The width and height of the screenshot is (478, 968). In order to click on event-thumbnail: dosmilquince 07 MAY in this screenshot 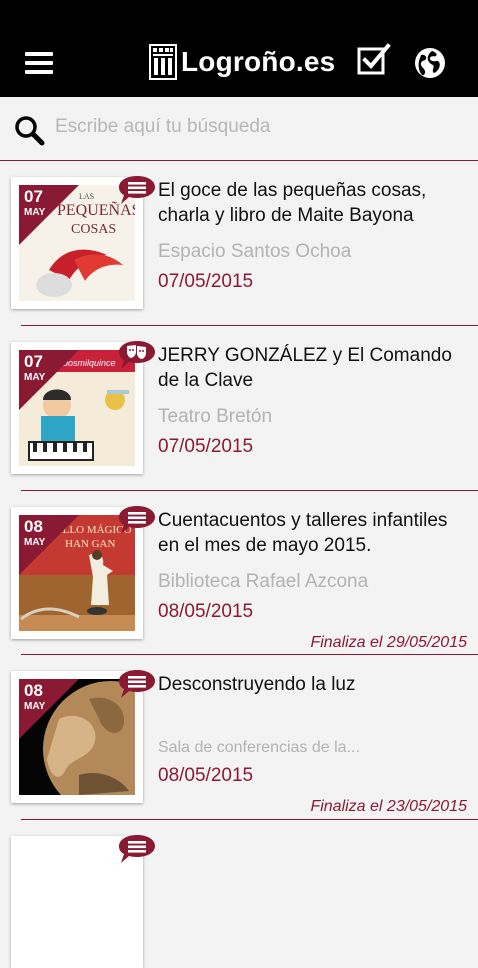, I will do `click(83, 407)`.